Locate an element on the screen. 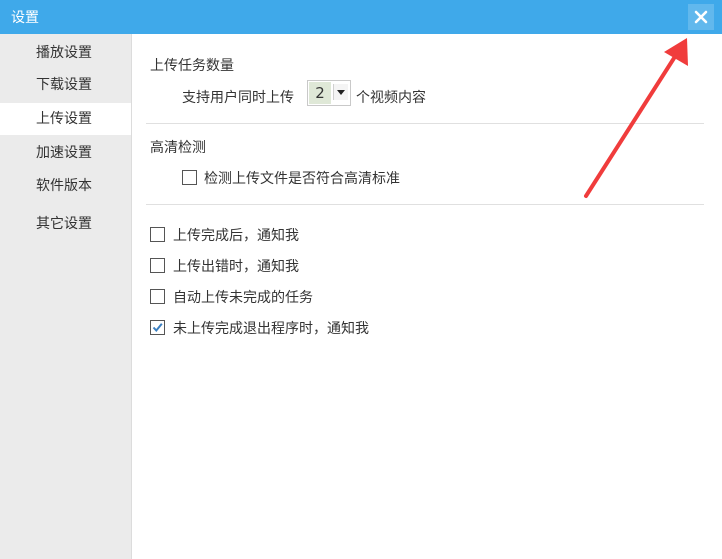 The image size is (722, 559). upload-count-suffix: 个视频内容 is located at coordinates (391, 98).